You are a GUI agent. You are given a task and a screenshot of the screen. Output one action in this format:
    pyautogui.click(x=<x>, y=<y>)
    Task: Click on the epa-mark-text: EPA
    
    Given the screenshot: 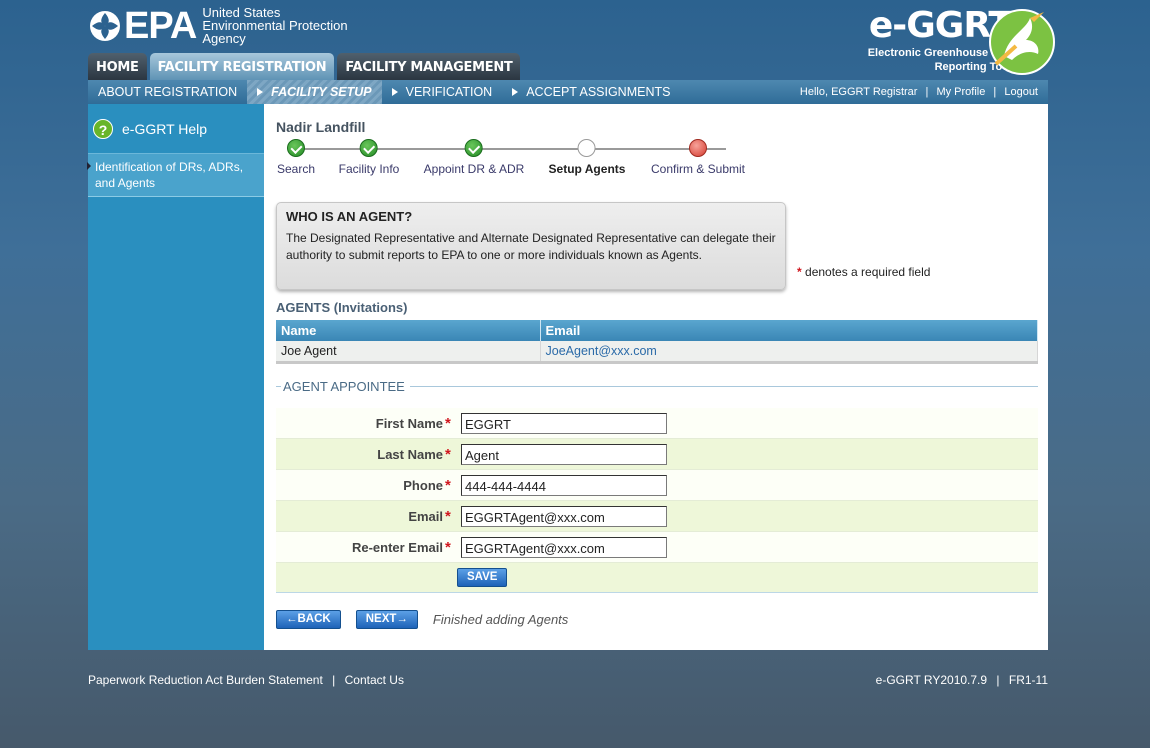 What is the action you would take?
    pyautogui.click(x=160, y=25)
    